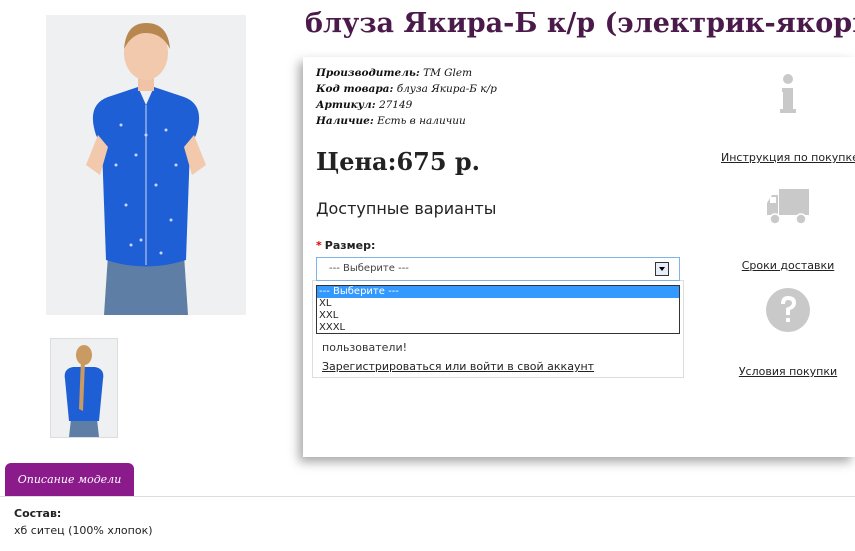 The image size is (855, 551). I want to click on delivery-link: Сроки доставки, so click(788, 265).